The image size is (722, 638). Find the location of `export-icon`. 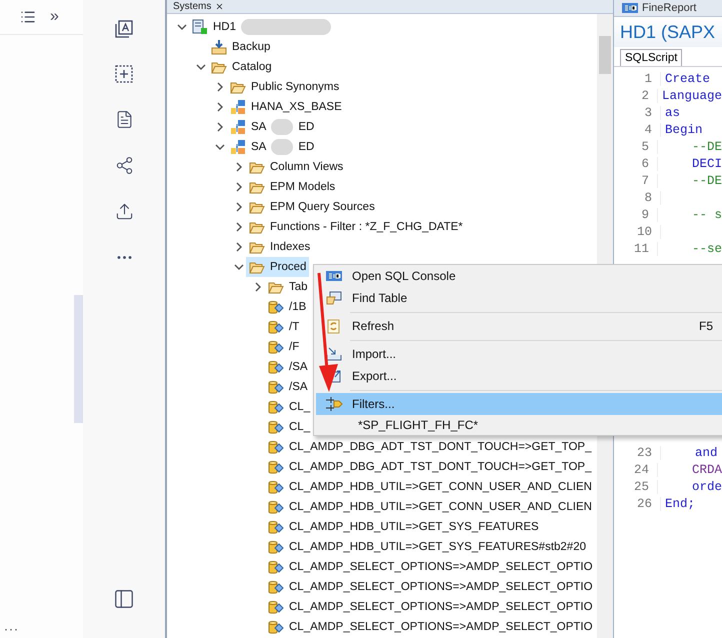

export-icon is located at coordinates (124, 211).